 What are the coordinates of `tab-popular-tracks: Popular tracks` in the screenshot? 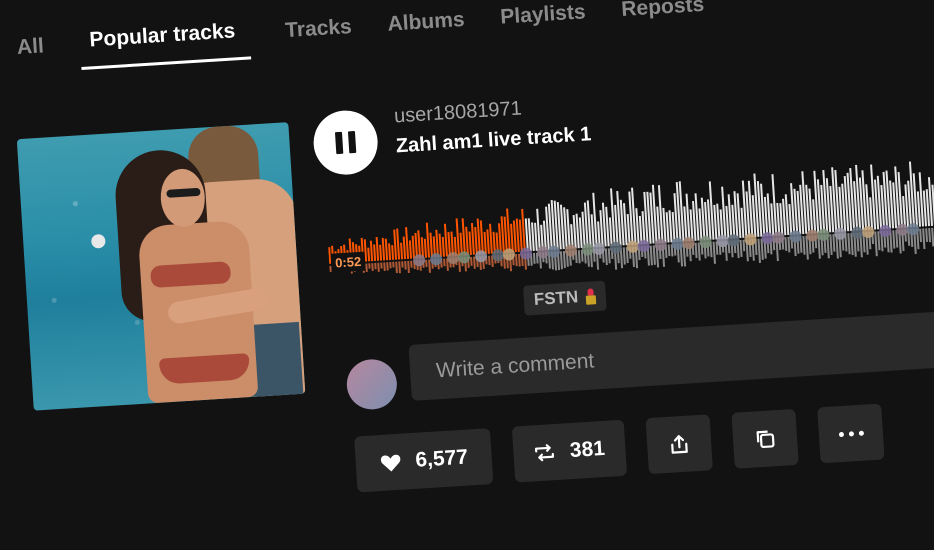 It's located at (164, 44).